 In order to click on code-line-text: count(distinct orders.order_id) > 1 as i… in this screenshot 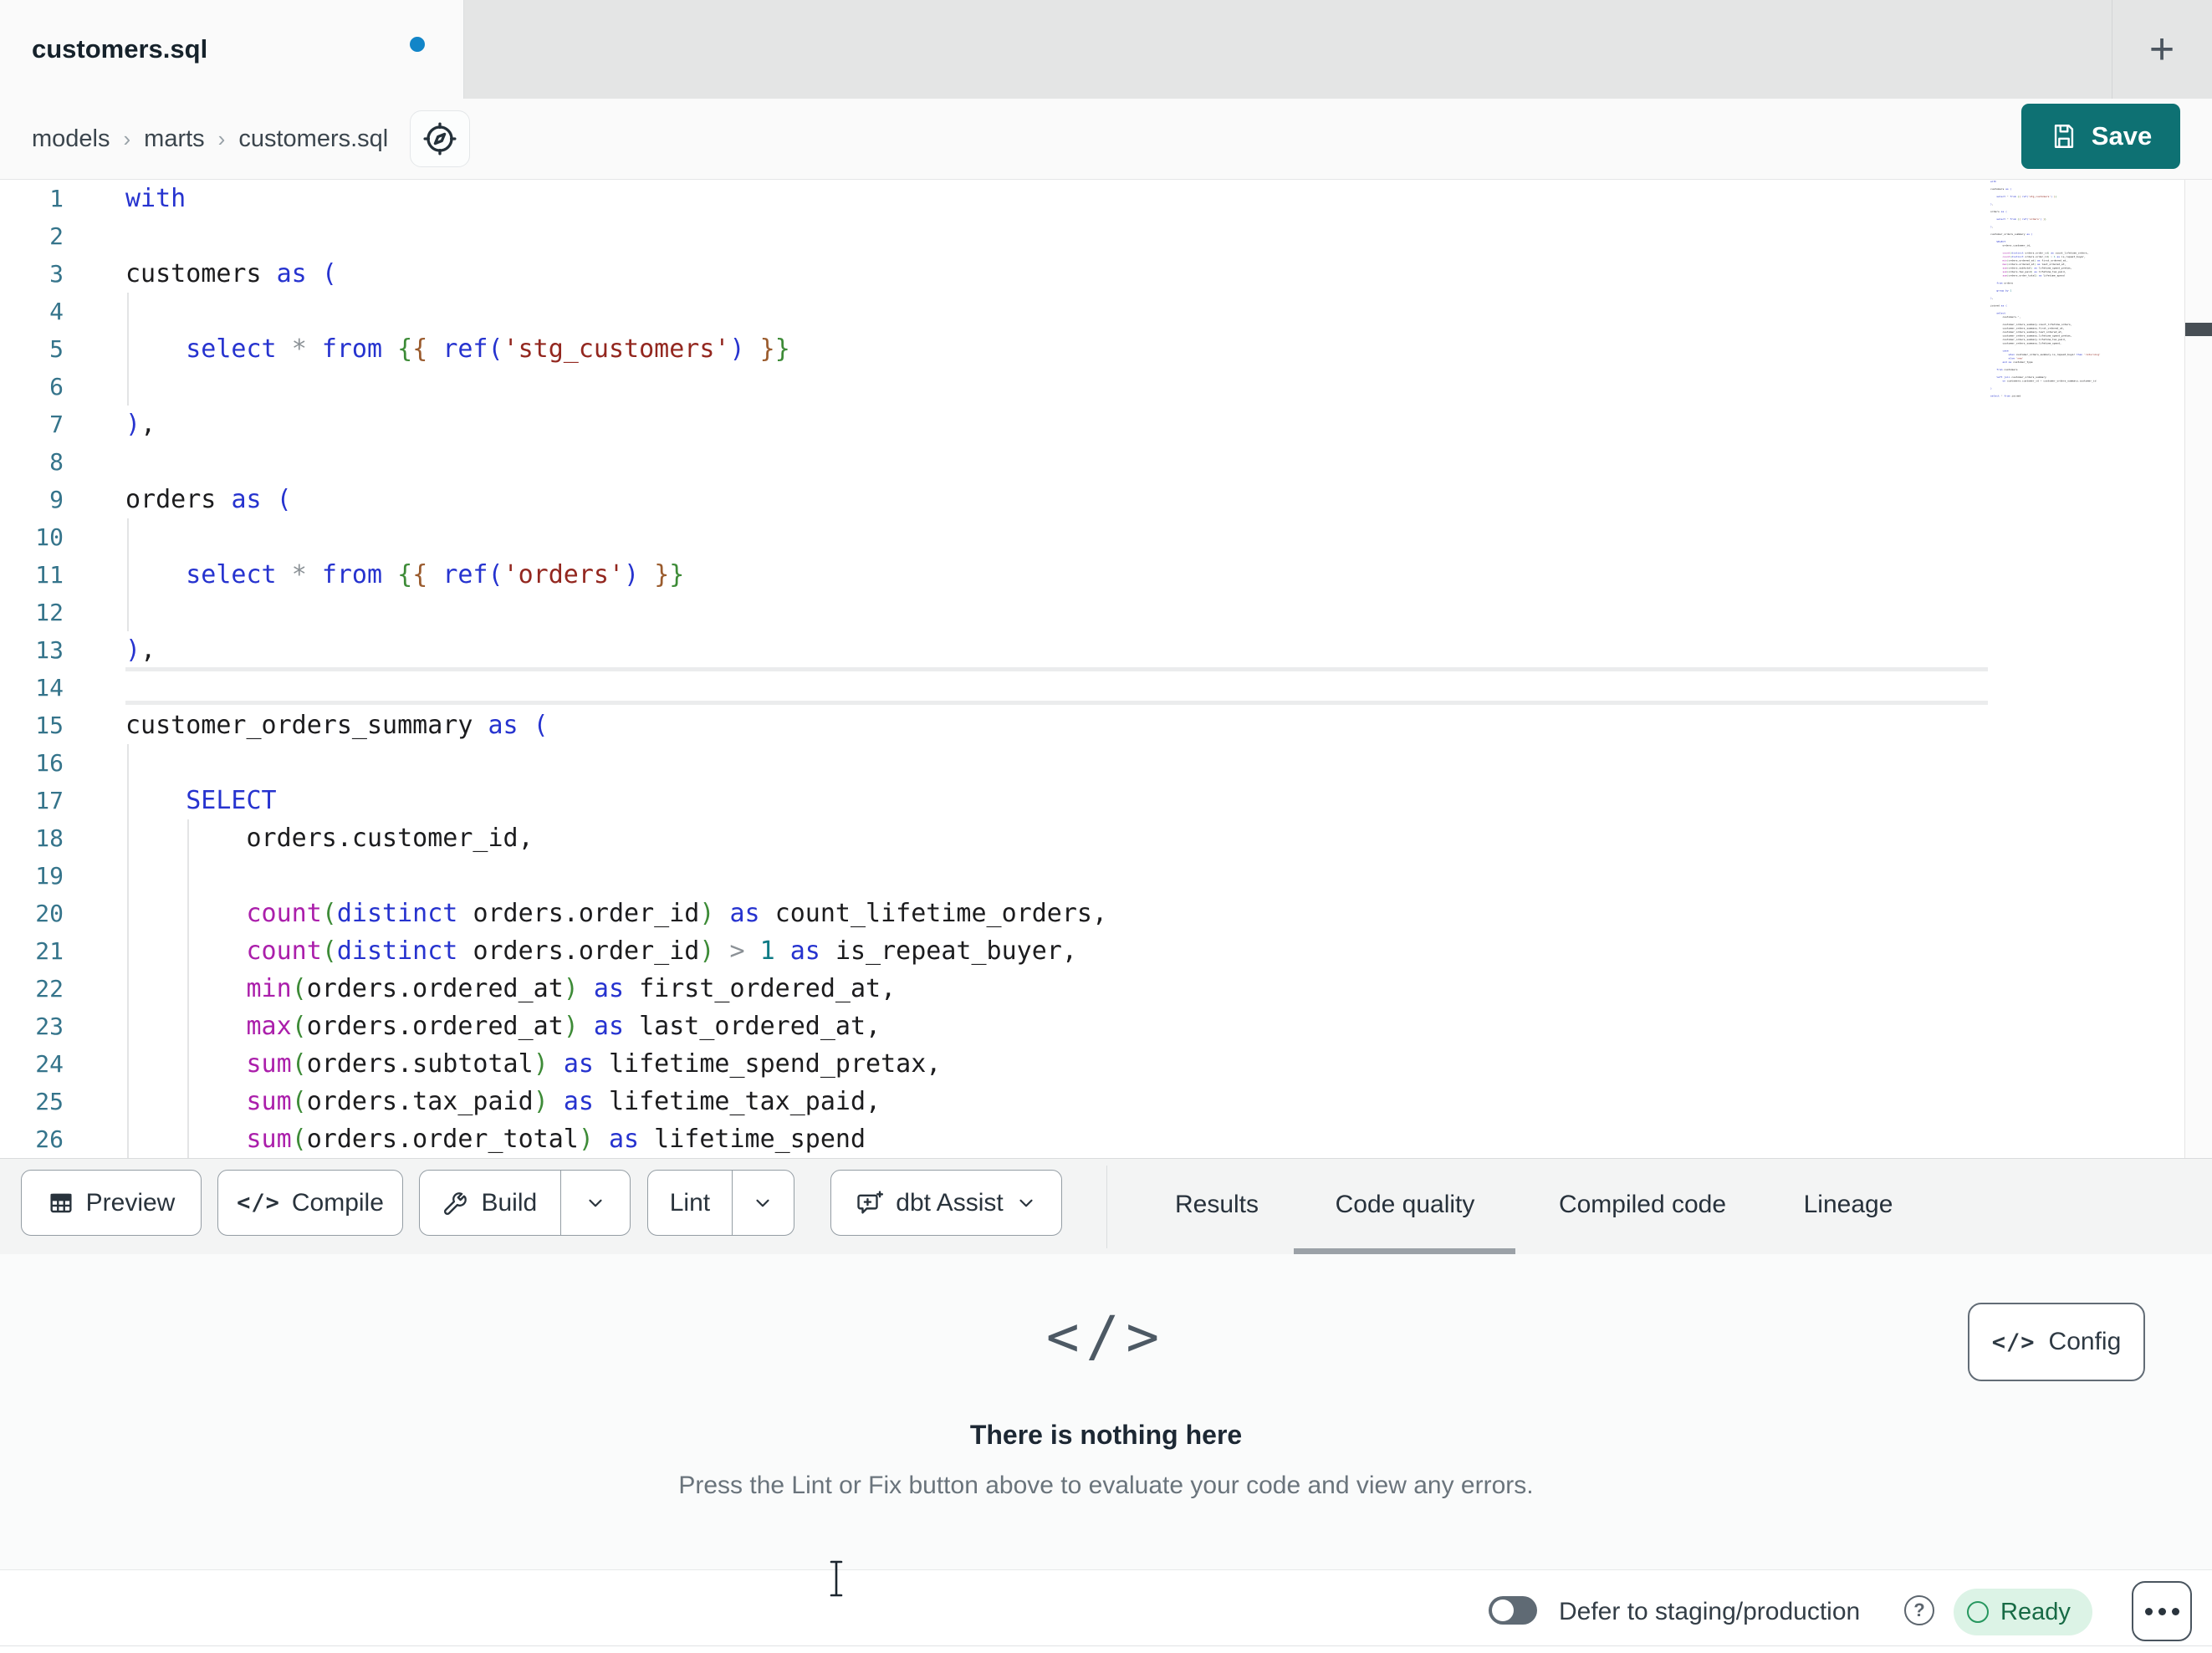, I will do `click(661, 951)`.